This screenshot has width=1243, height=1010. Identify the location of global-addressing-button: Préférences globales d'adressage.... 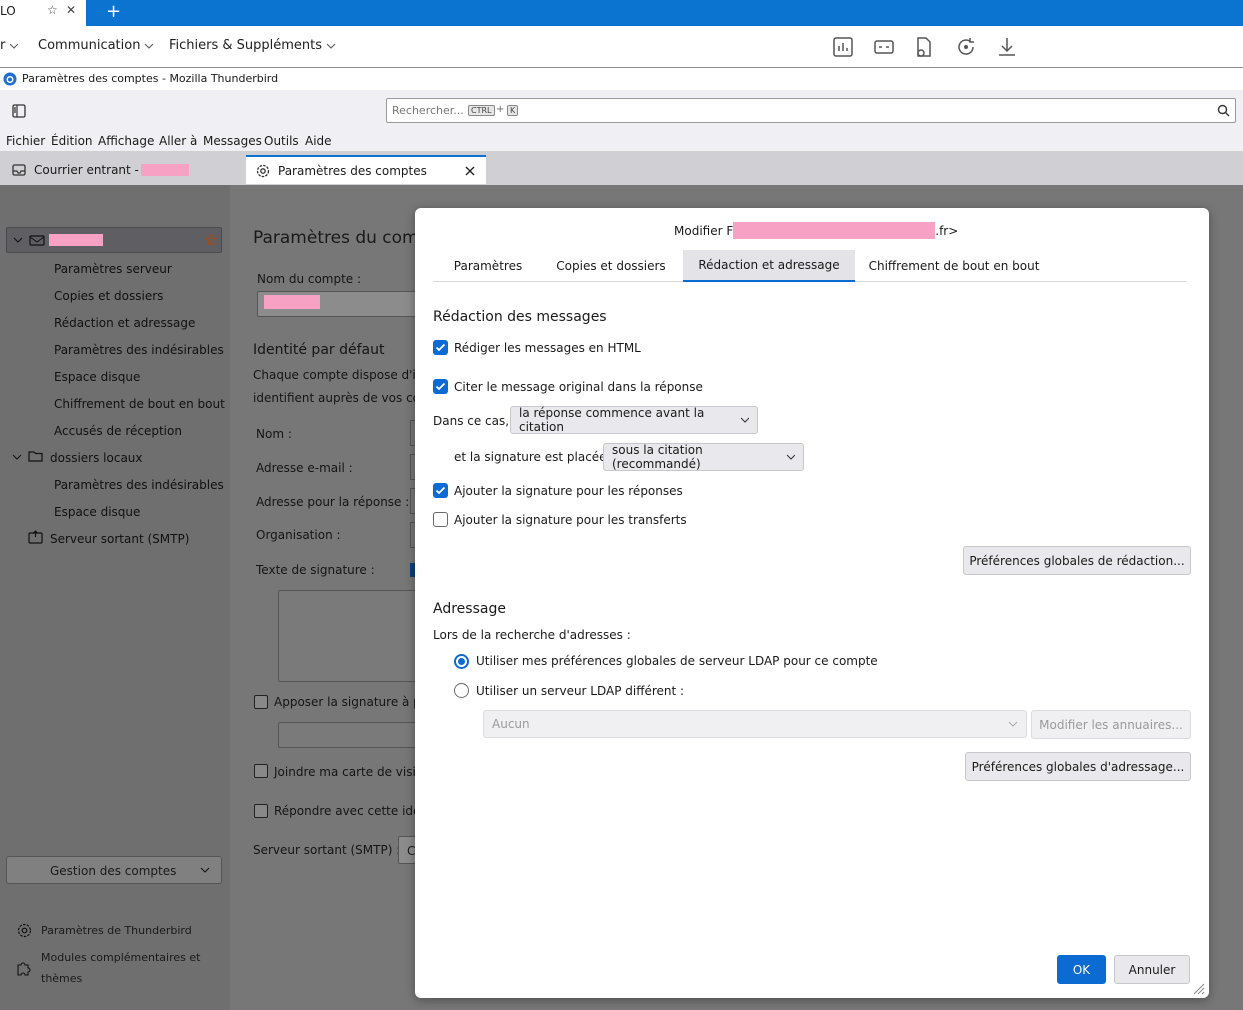
(1078, 766).